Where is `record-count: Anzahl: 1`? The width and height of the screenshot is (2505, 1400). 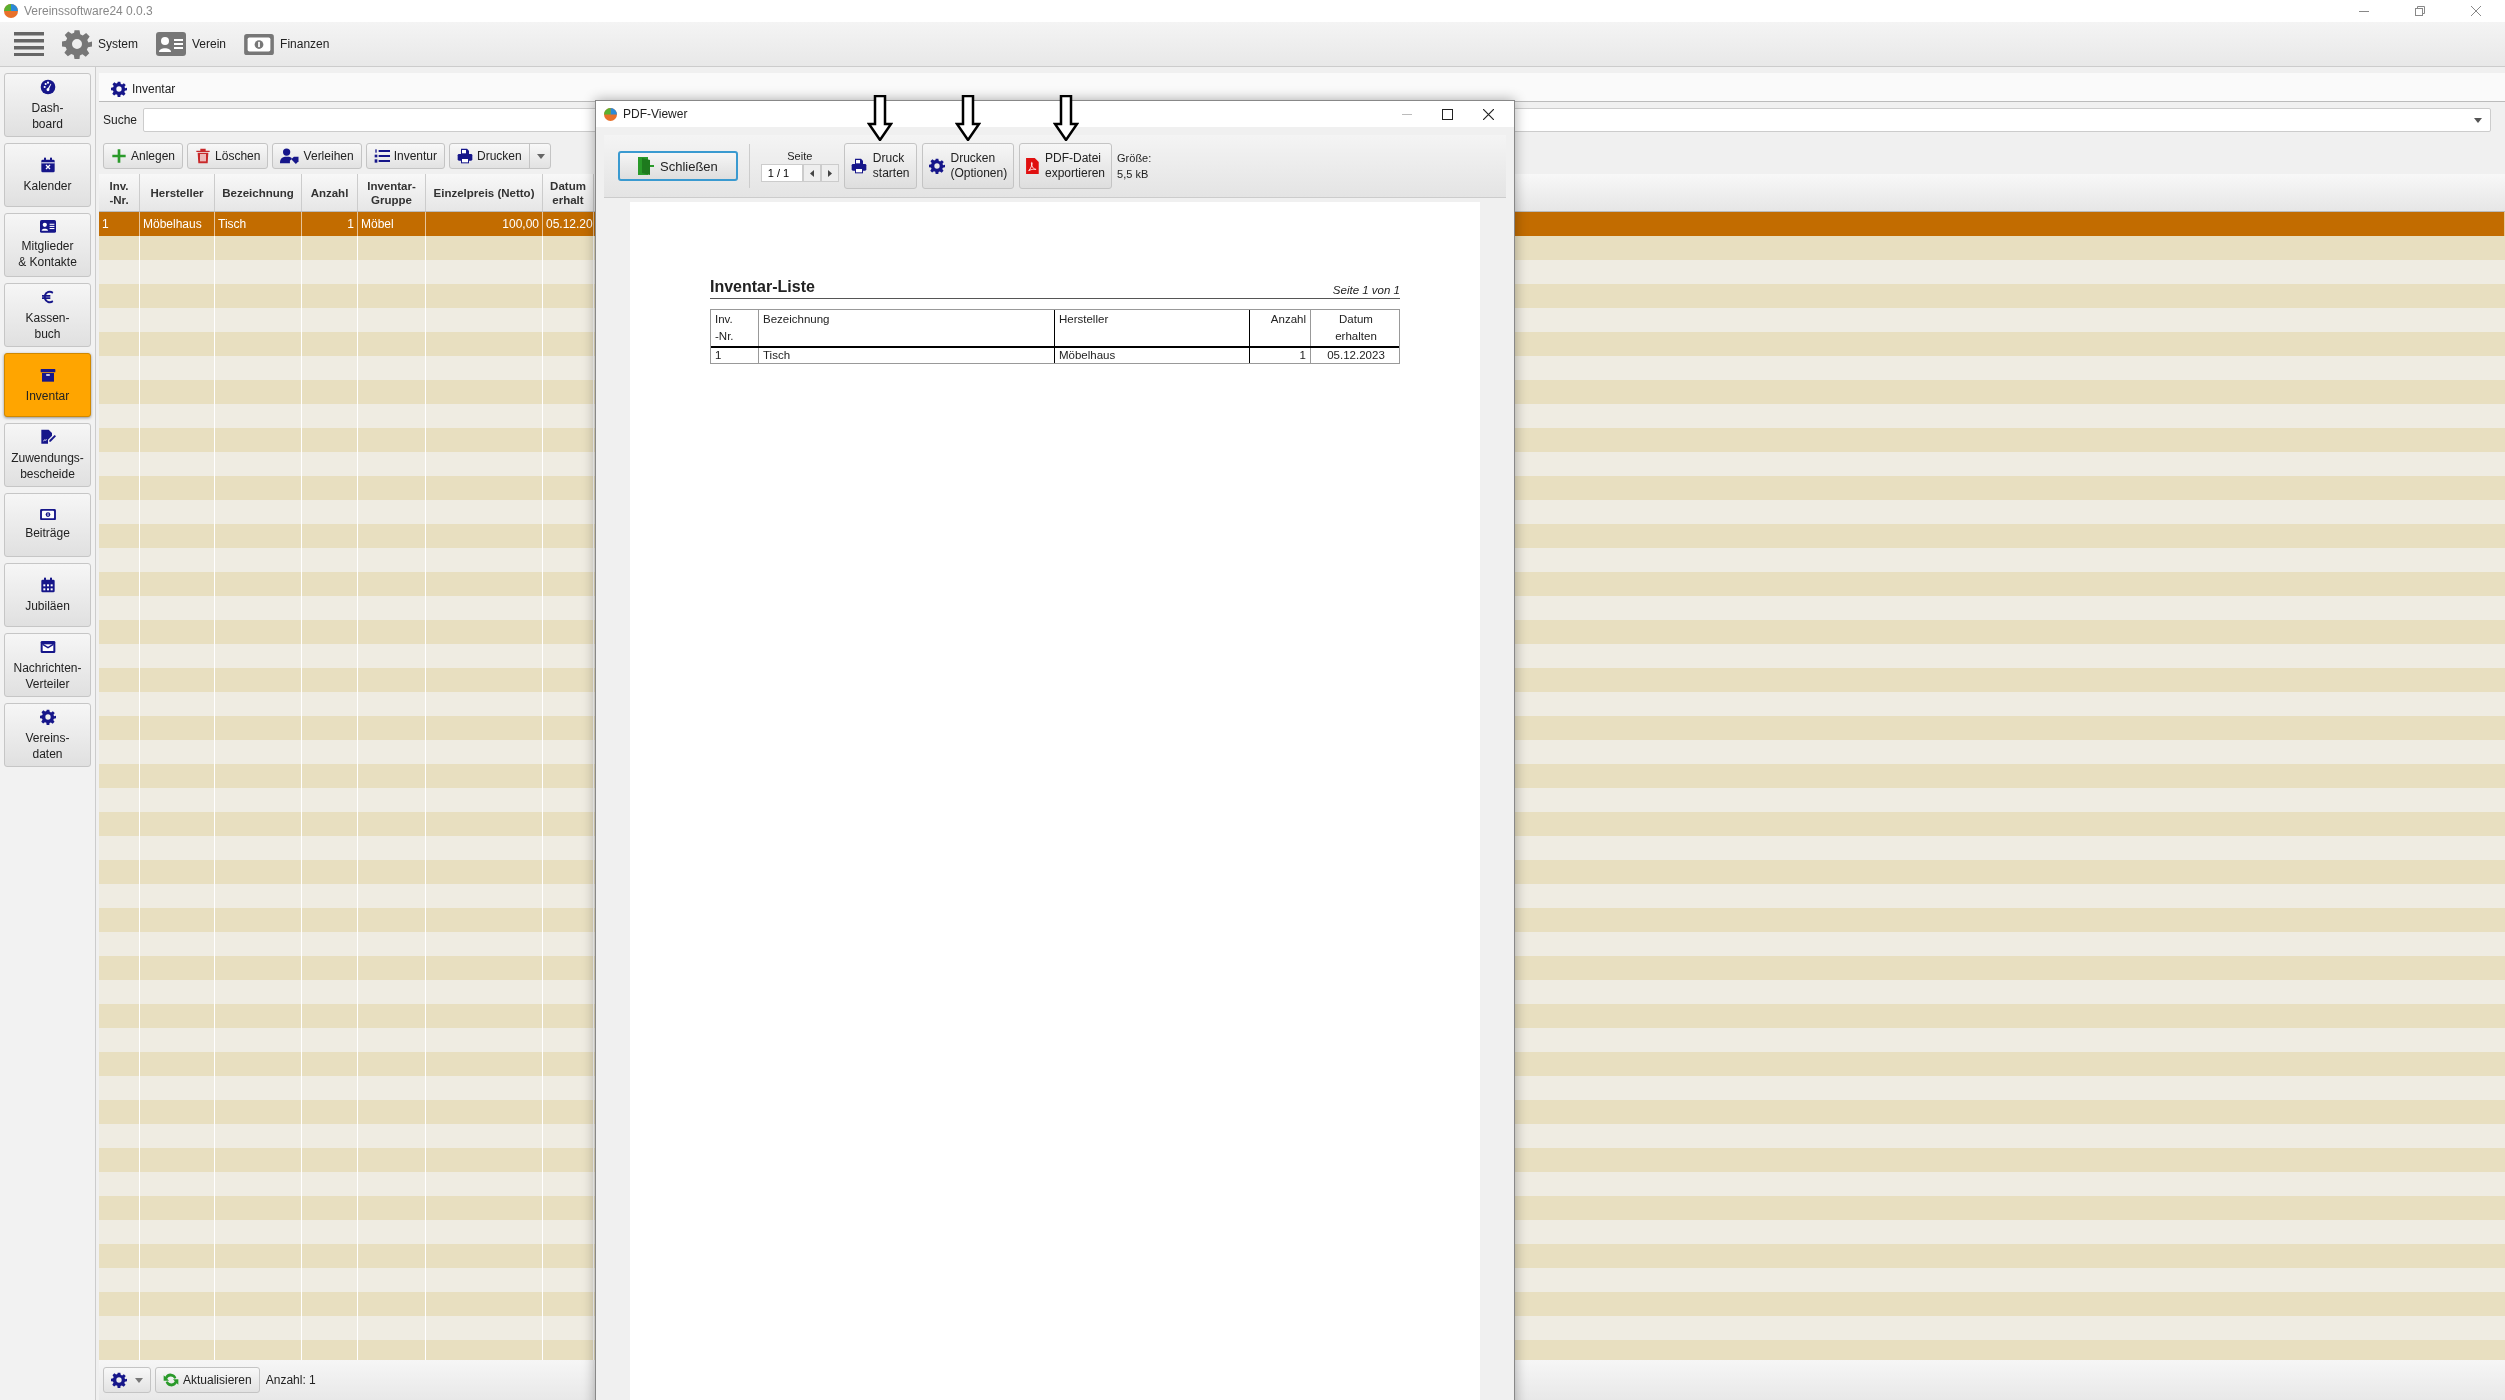 record-count: Anzahl: 1 is located at coordinates (290, 1380).